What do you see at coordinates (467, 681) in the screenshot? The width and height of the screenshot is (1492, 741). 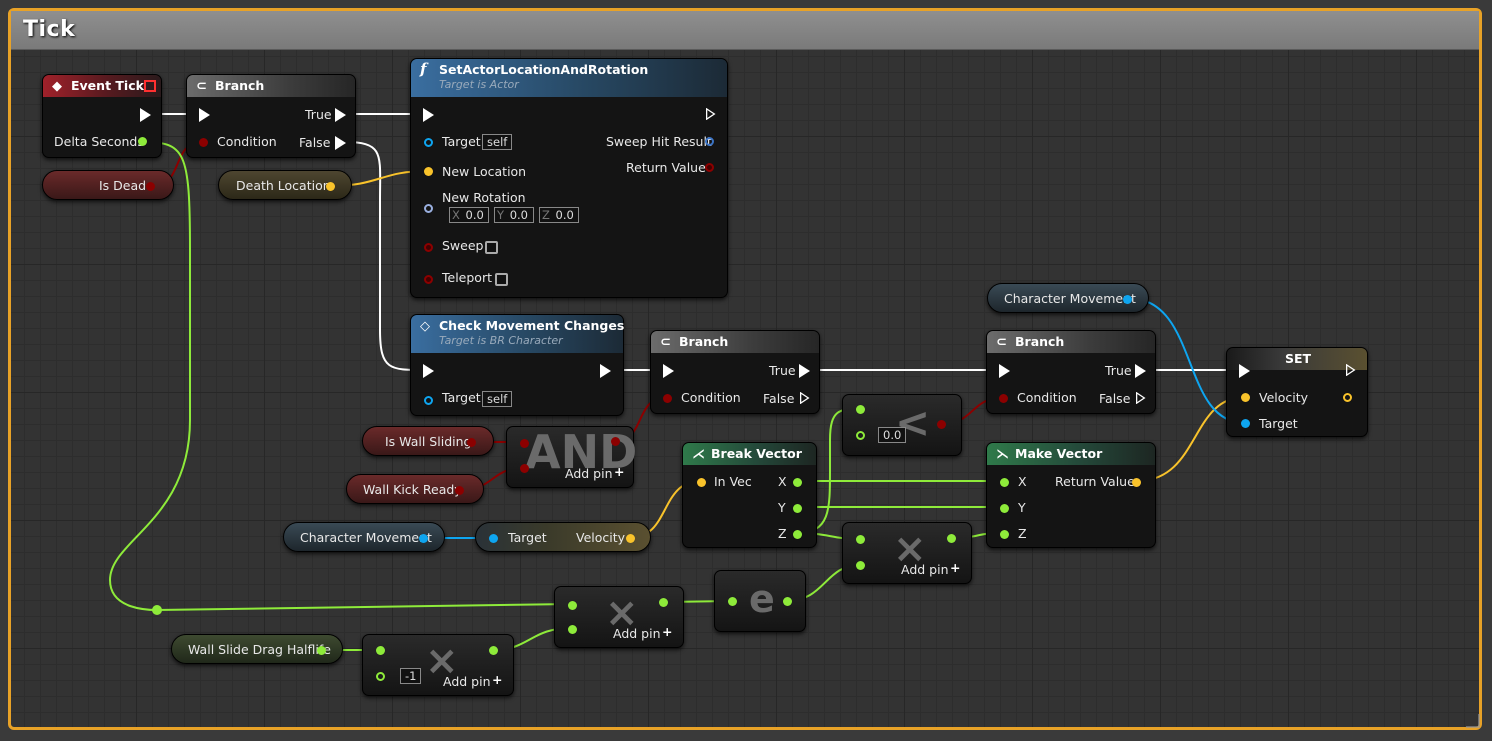 I see `multiply-negative-add-pin-label: Add pin` at bounding box center [467, 681].